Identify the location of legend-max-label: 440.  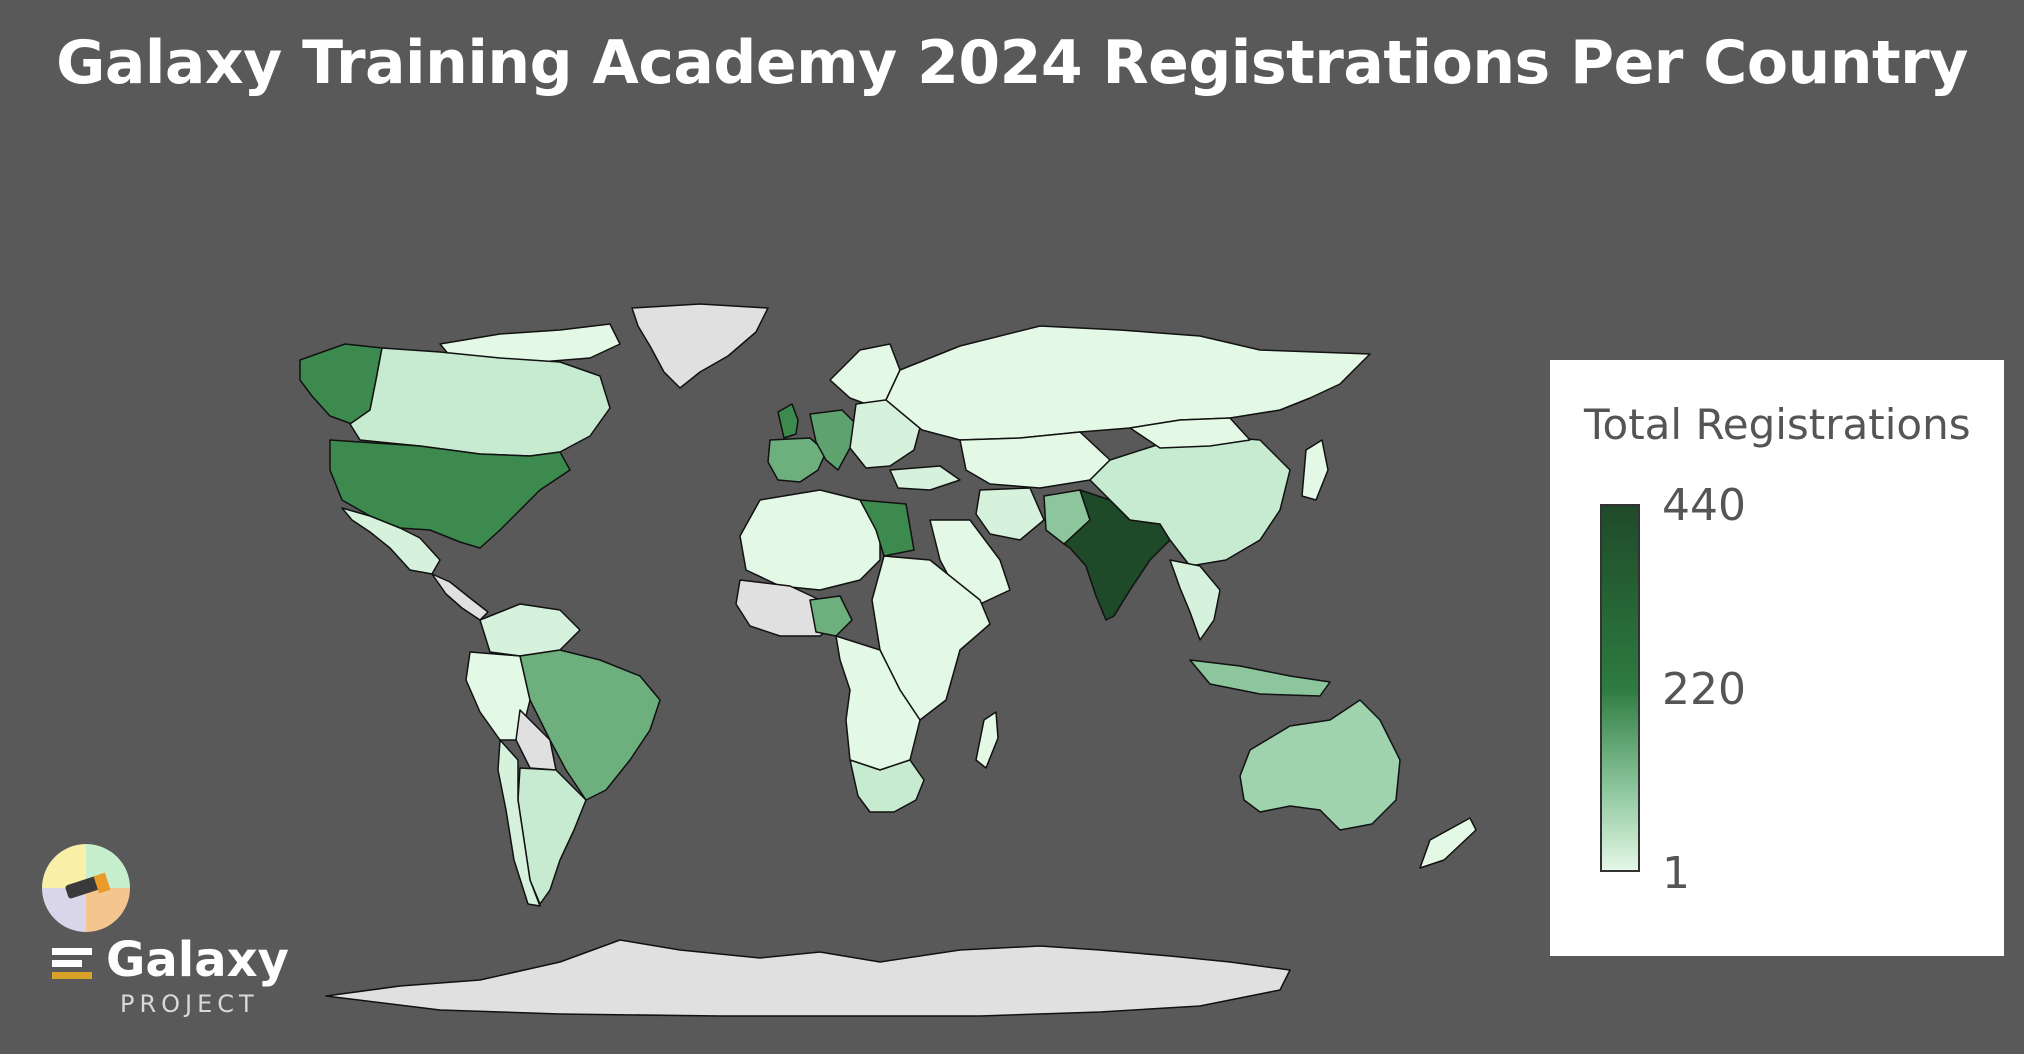
(1704, 505).